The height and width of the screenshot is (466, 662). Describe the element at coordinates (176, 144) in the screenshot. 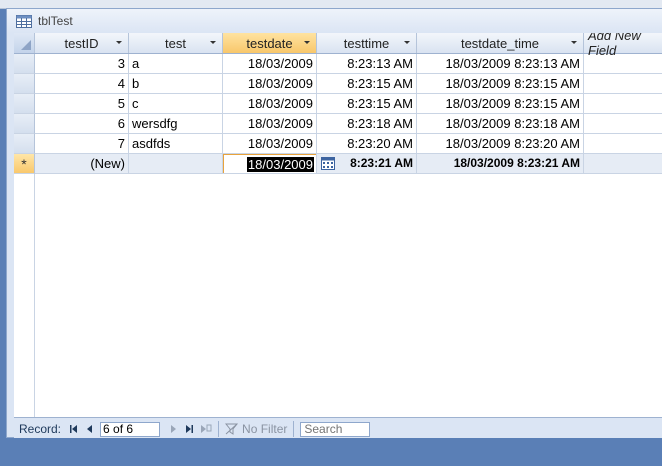

I see `cell-test: asdfds` at that location.